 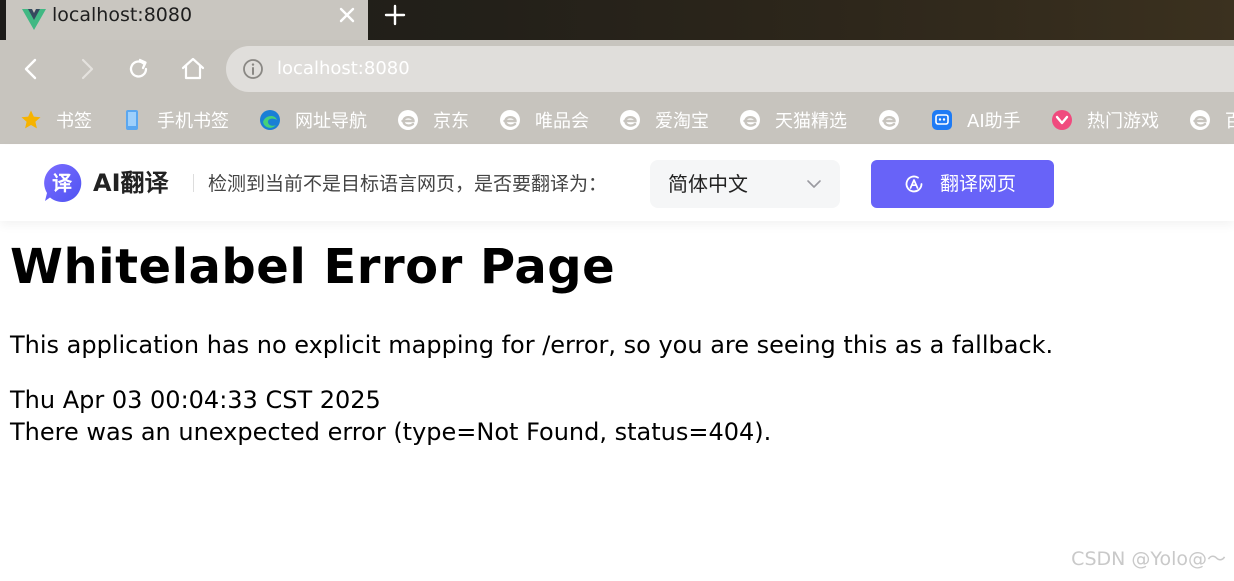 What do you see at coordinates (343, 69) in the screenshot?
I see `address-url: localhost:8080` at bounding box center [343, 69].